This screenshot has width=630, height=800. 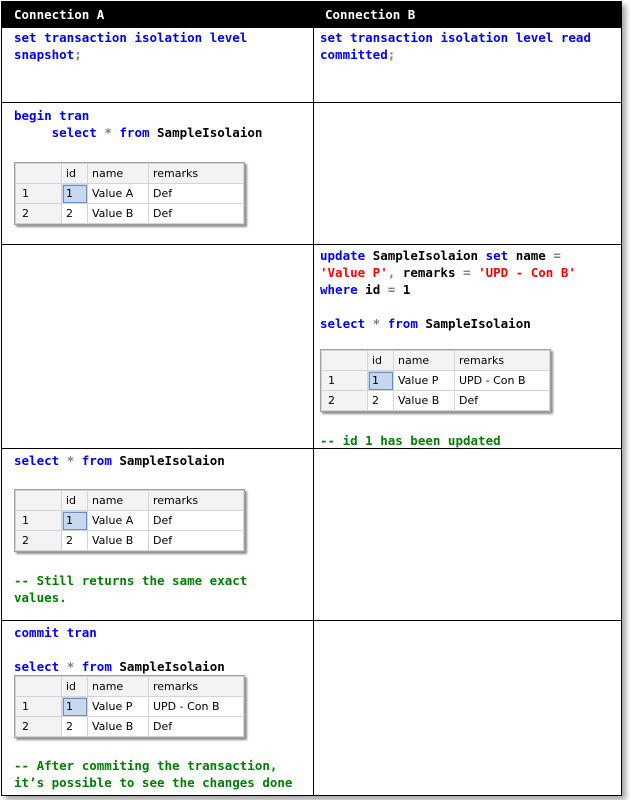 What do you see at coordinates (467, 15) in the screenshot?
I see `header-connection-b: Connection B` at bounding box center [467, 15].